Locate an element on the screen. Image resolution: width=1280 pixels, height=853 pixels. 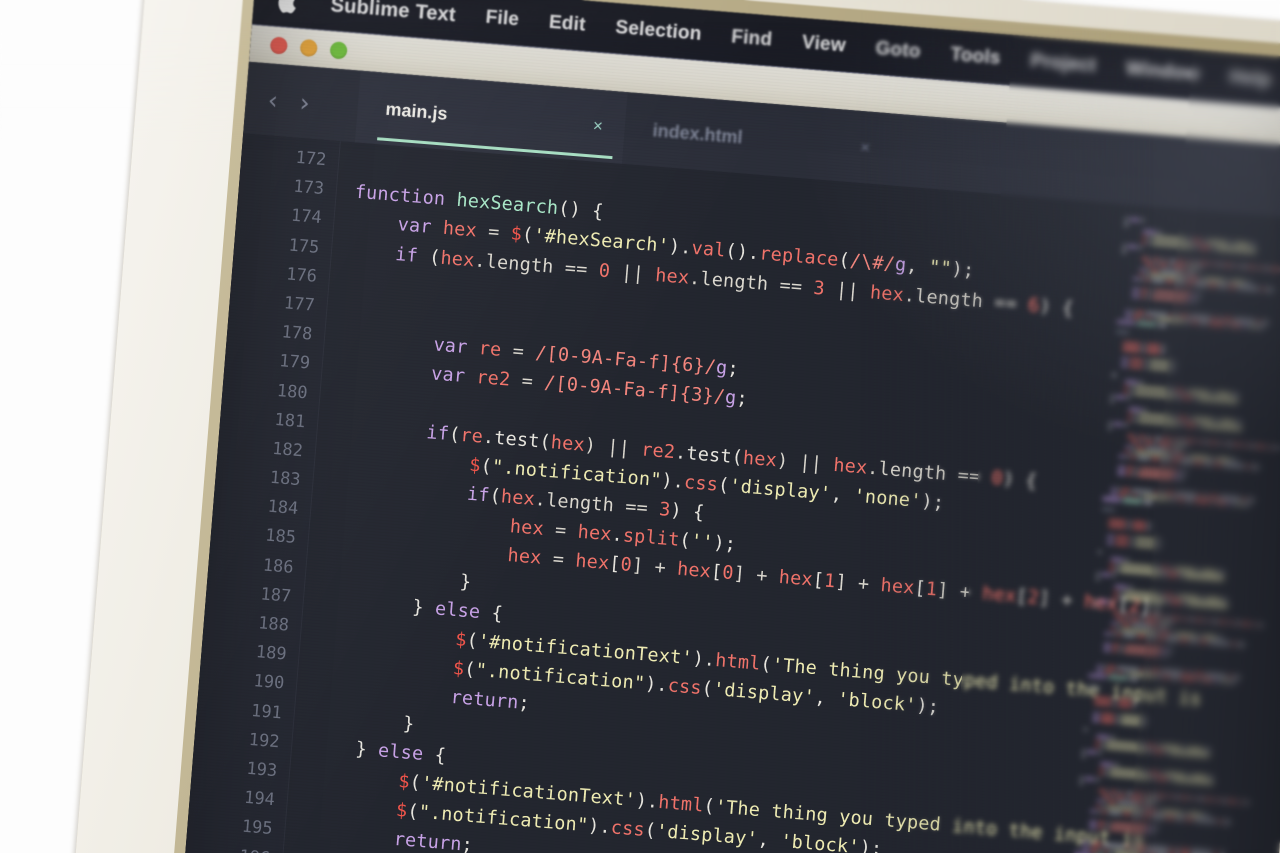
menu-item-selection: Selection is located at coordinates (659, 31).